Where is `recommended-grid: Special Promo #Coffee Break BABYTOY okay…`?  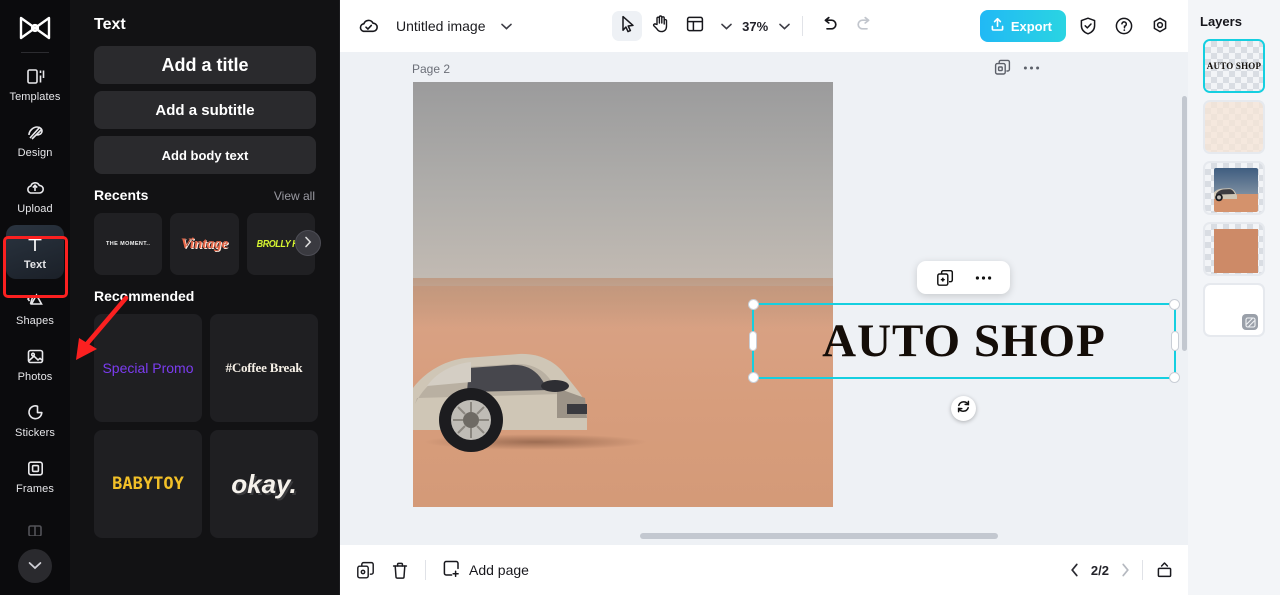
recommended-grid: Special Promo #Coffee Break BABYTOY okay… is located at coordinates (206, 426).